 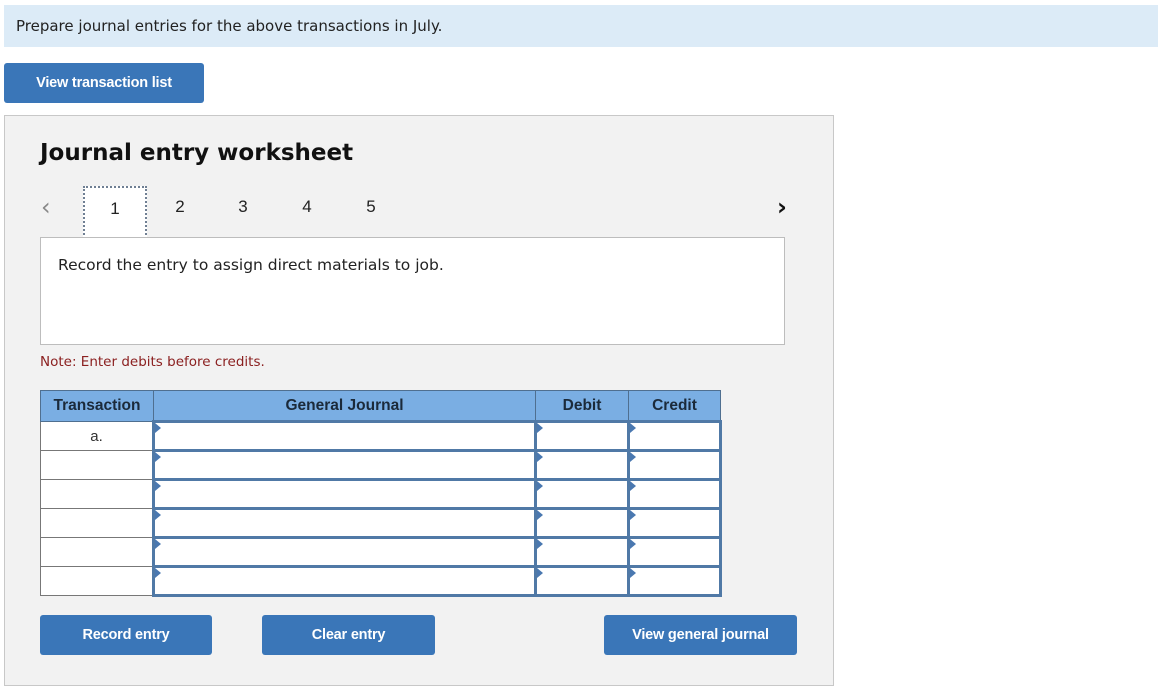 What do you see at coordinates (104, 83) in the screenshot?
I see `view-transaction-list-button: View transaction list` at bounding box center [104, 83].